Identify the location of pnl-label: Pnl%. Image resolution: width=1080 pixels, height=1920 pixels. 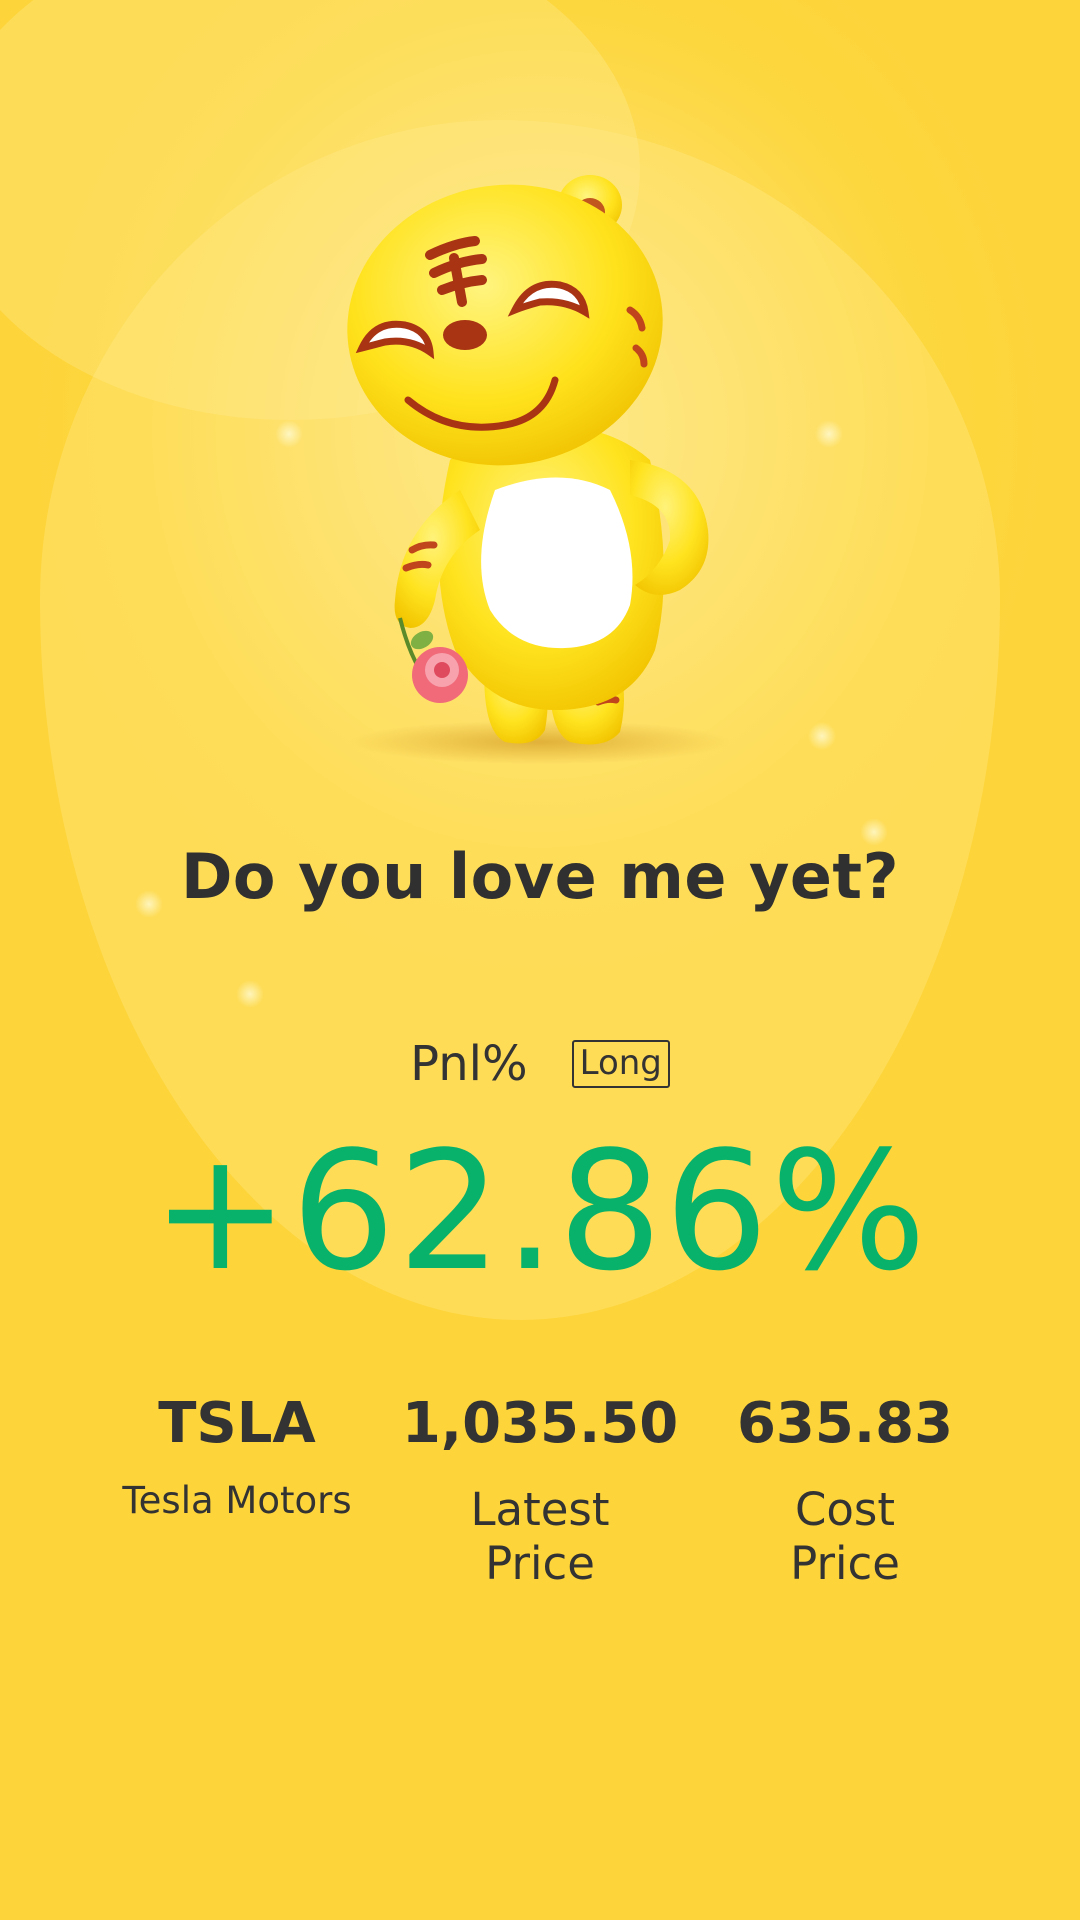
(469, 1064).